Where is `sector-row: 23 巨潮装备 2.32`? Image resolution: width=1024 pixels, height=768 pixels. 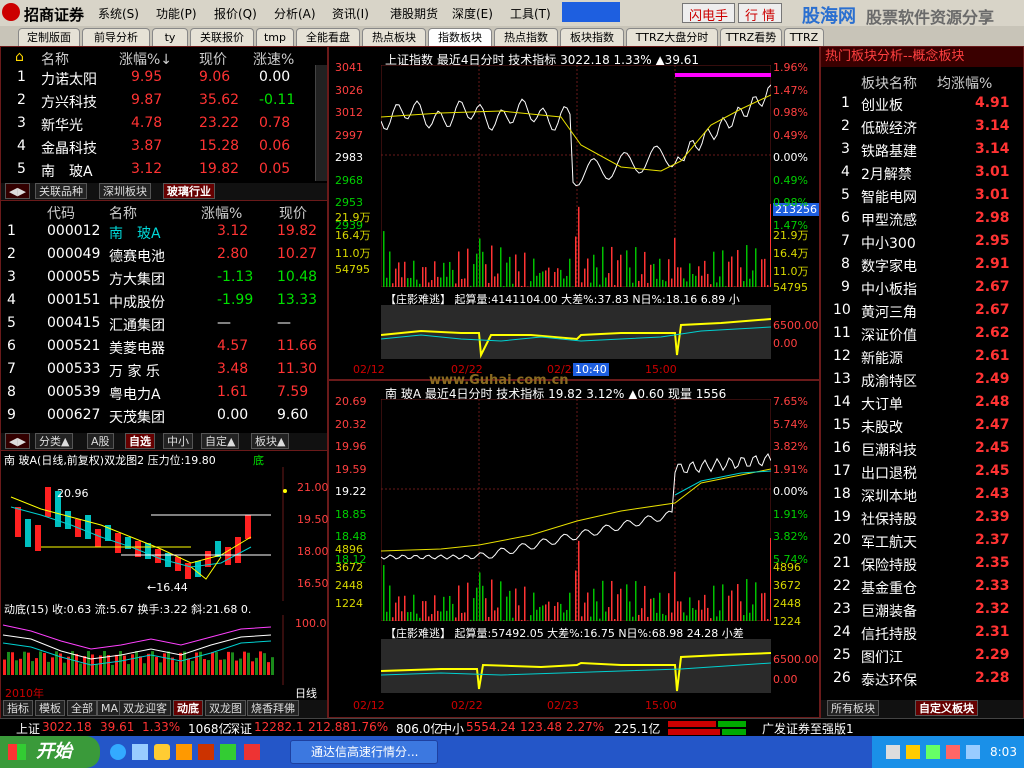 sector-row: 23 巨潮装备 2.32 is located at coordinates (922, 610).